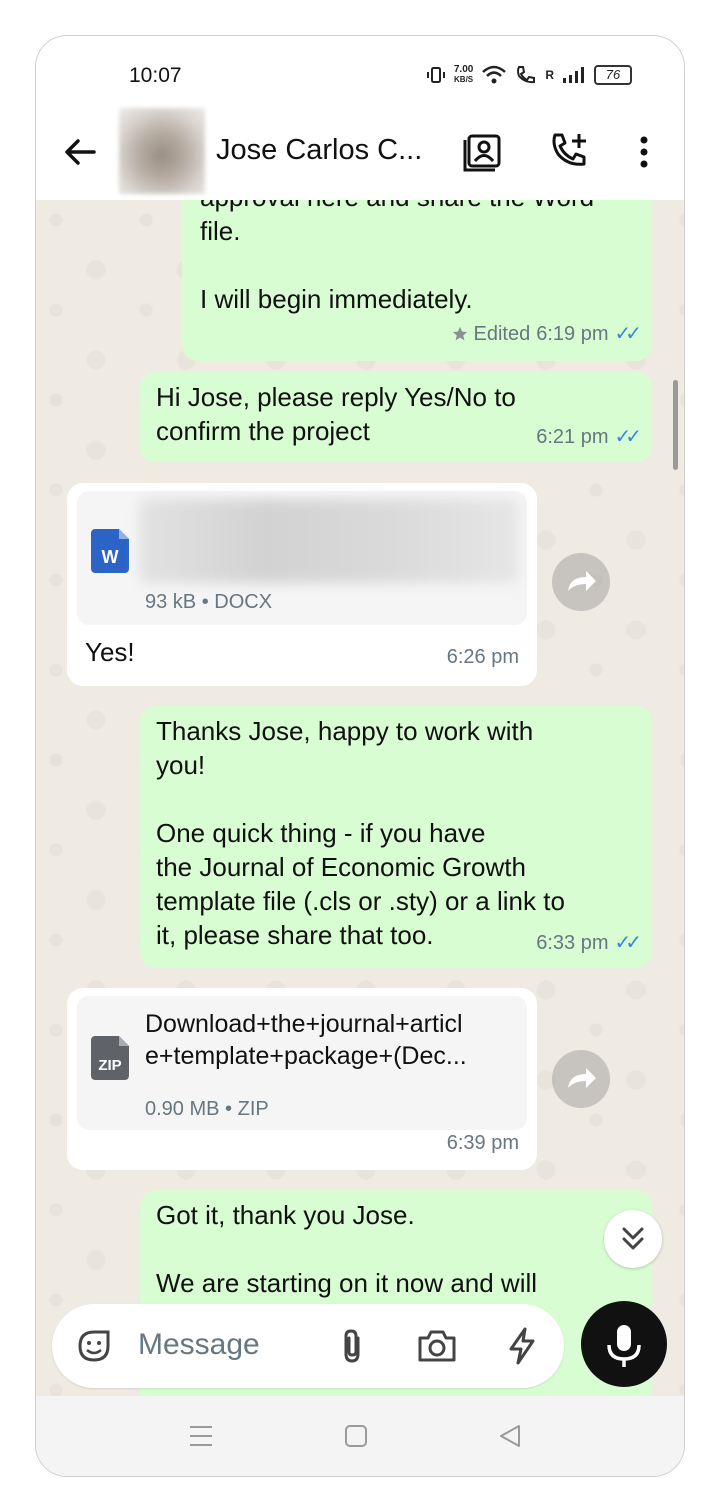 Image resolution: width=718 pixels, height=1511 pixels. I want to click on word-doc-icon: W, so click(110, 551).